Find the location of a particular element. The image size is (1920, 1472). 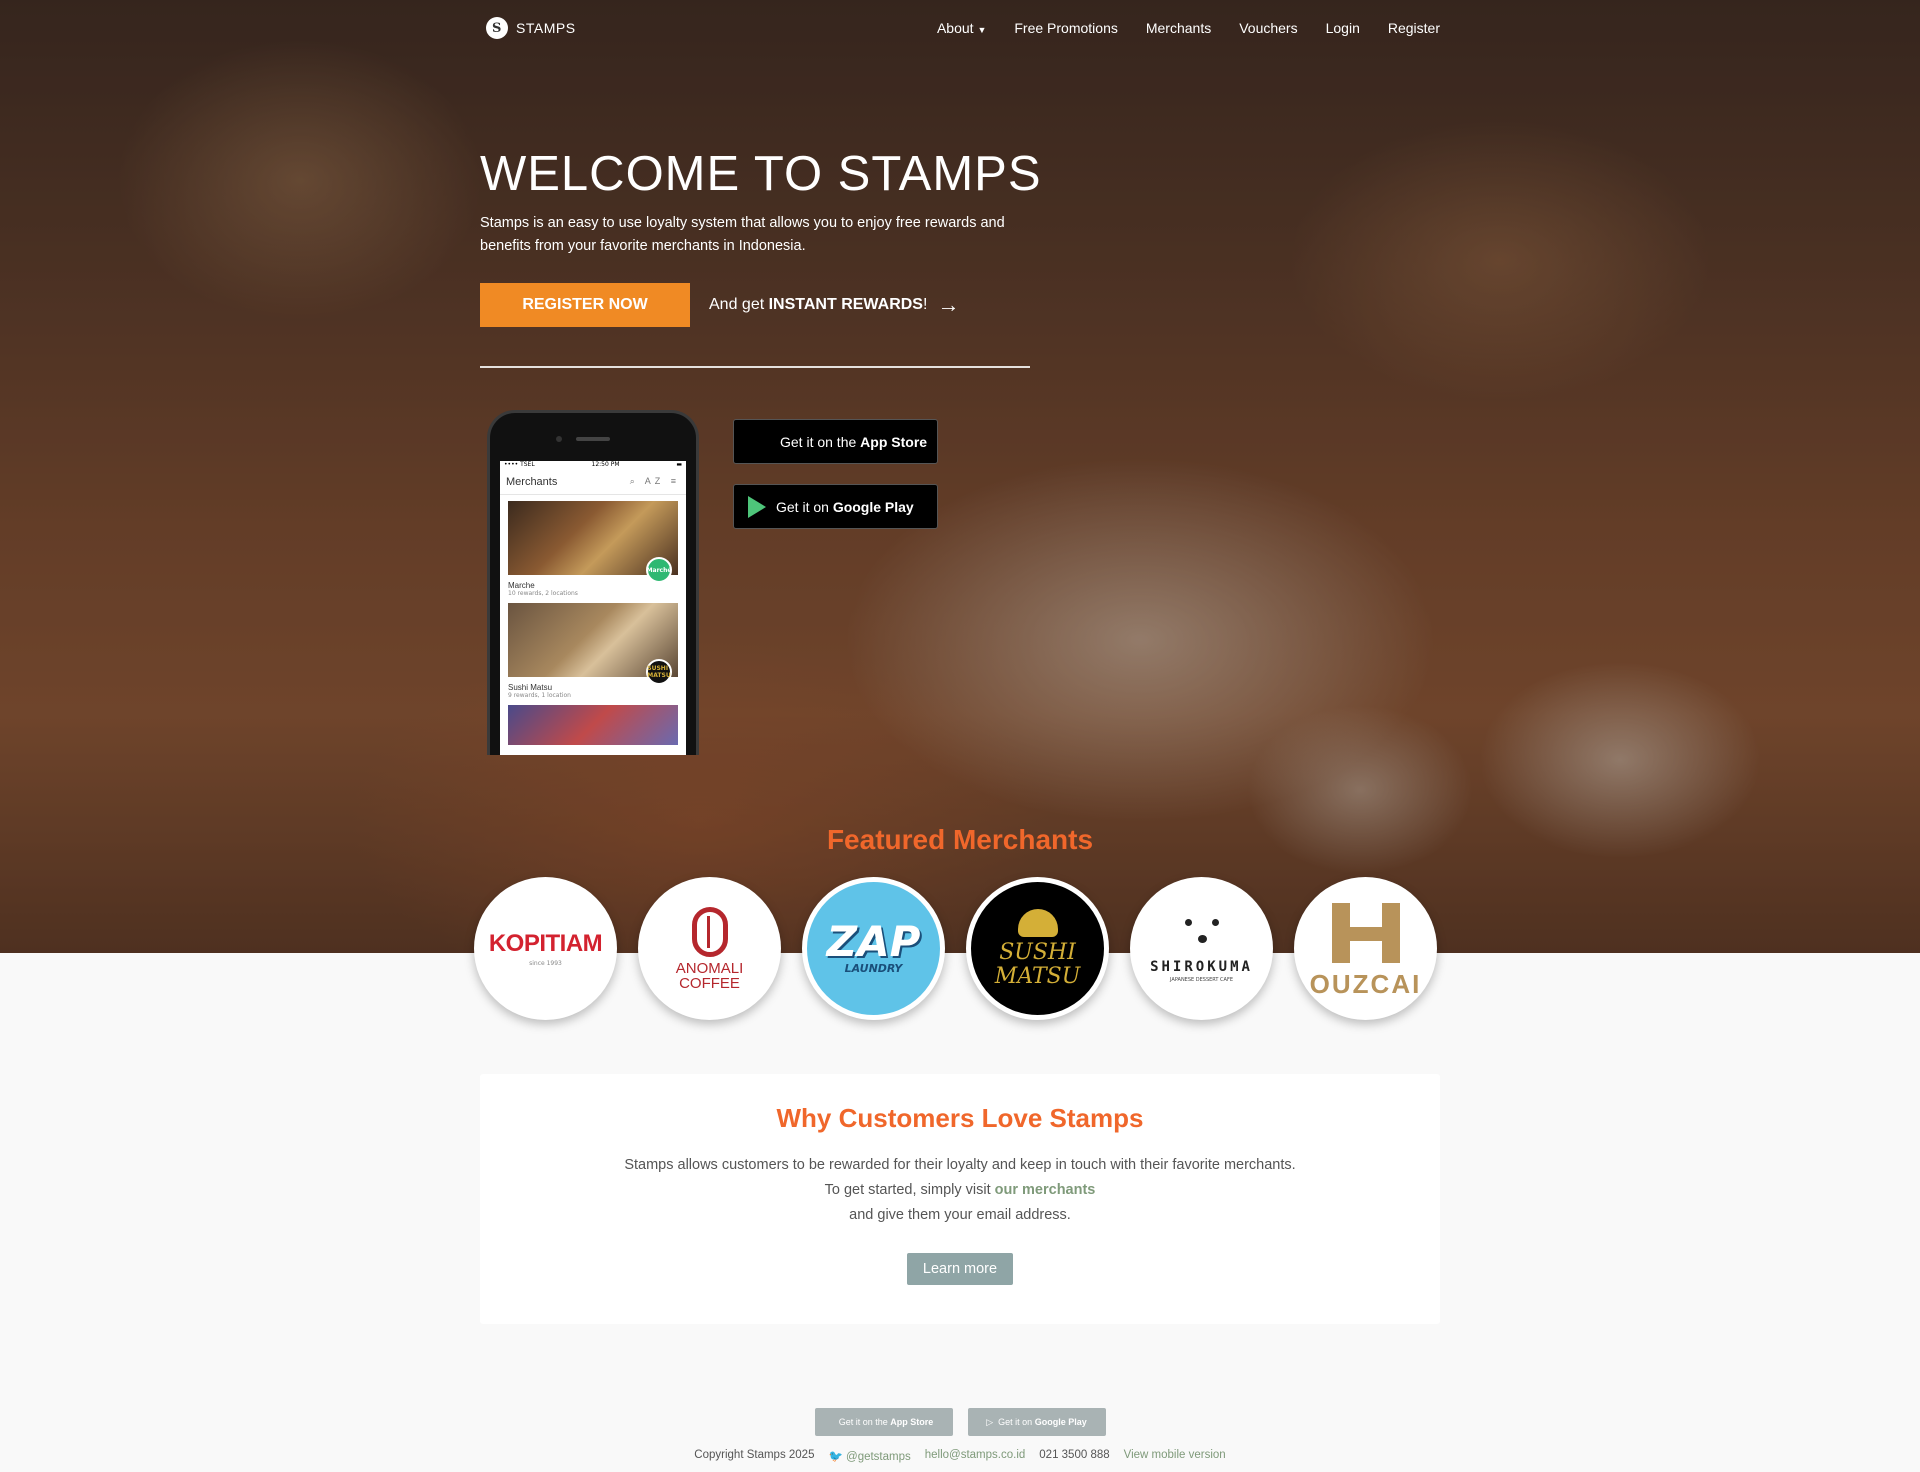

merchant-sushi-matsu: SUSHI MATSU is located at coordinates (1037, 948).